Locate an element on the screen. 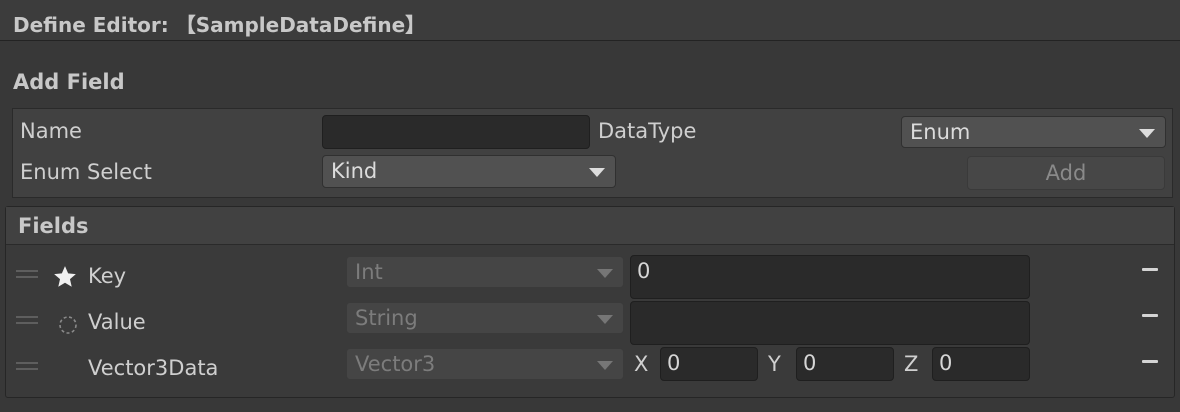 The width and height of the screenshot is (1180, 412). vector-z-input: 0 is located at coordinates (981, 364).